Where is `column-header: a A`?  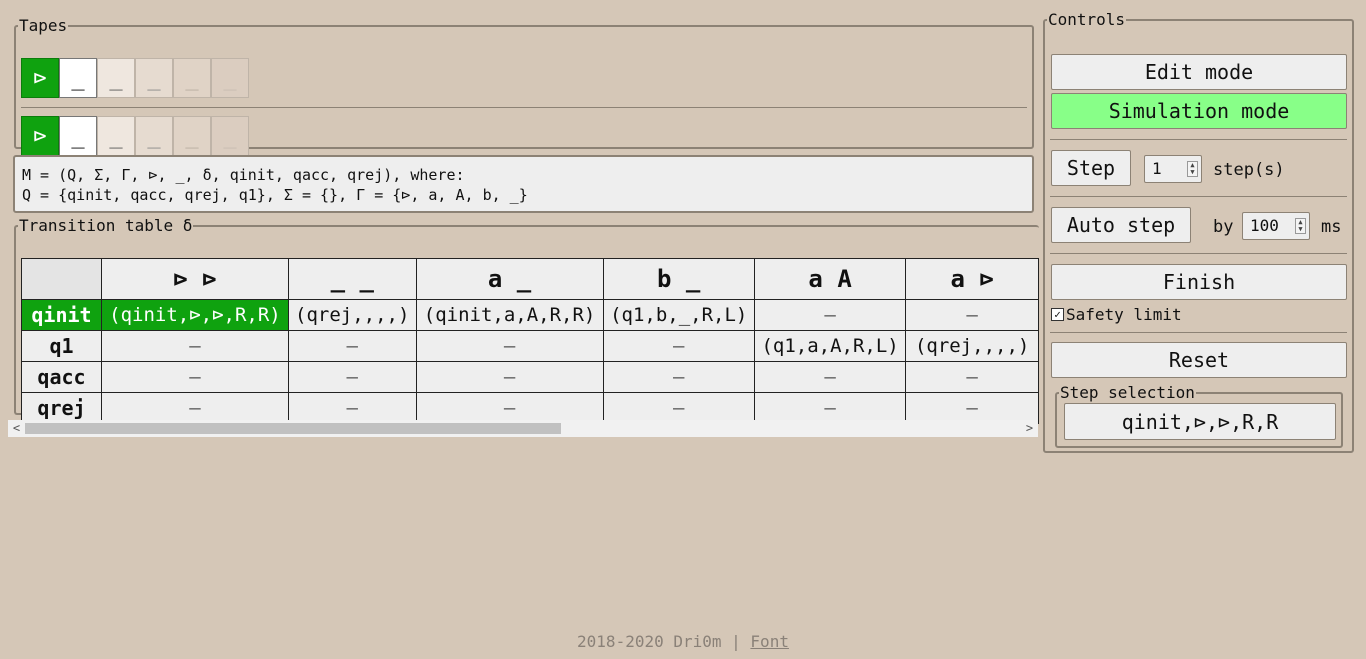 column-header: a A is located at coordinates (830, 279).